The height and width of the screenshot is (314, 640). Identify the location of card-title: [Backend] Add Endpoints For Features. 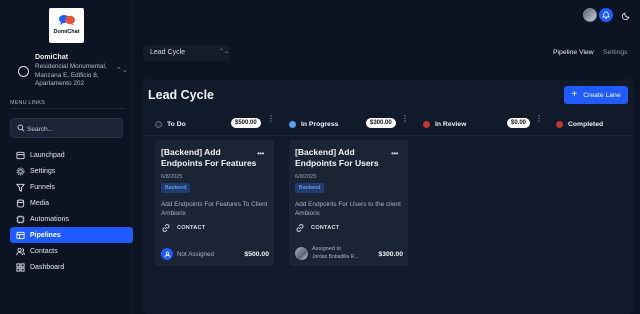
(209, 157).